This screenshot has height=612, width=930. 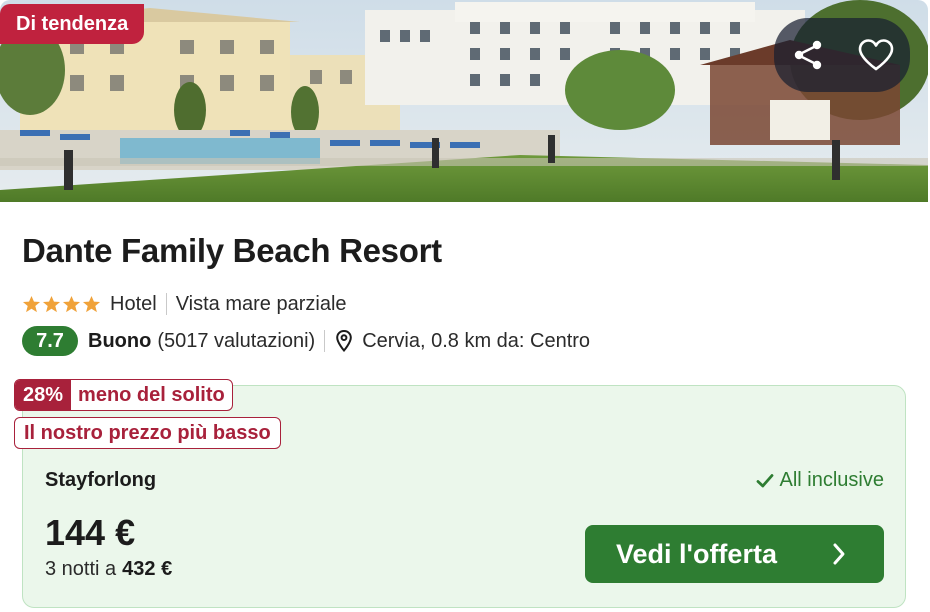 What do you see at coordinates (147, 433) in the screenshot?
I see `lowest-price-tag: Il nostro prezzo più basso` at bounding box center [147, 433].